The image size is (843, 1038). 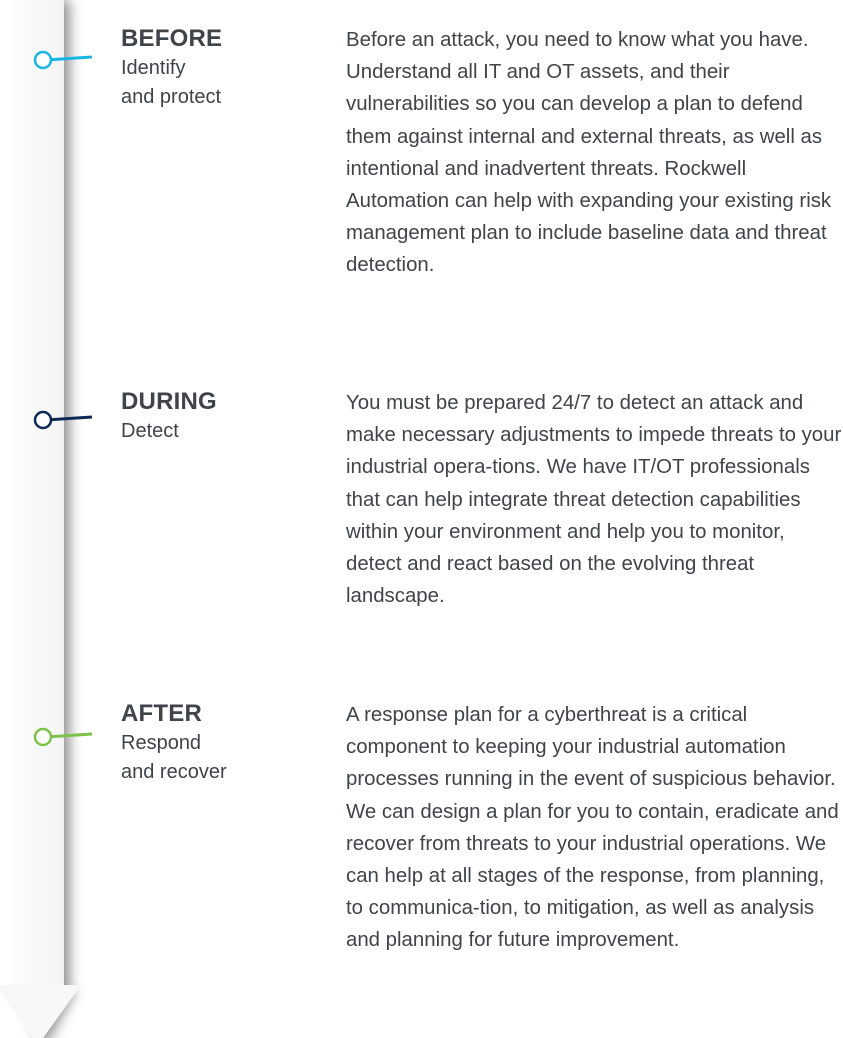 What do you see at coordinates (40, 1011) in the screenshot?
I see `arrow-down-icon` at bounding box center [40, 1011].